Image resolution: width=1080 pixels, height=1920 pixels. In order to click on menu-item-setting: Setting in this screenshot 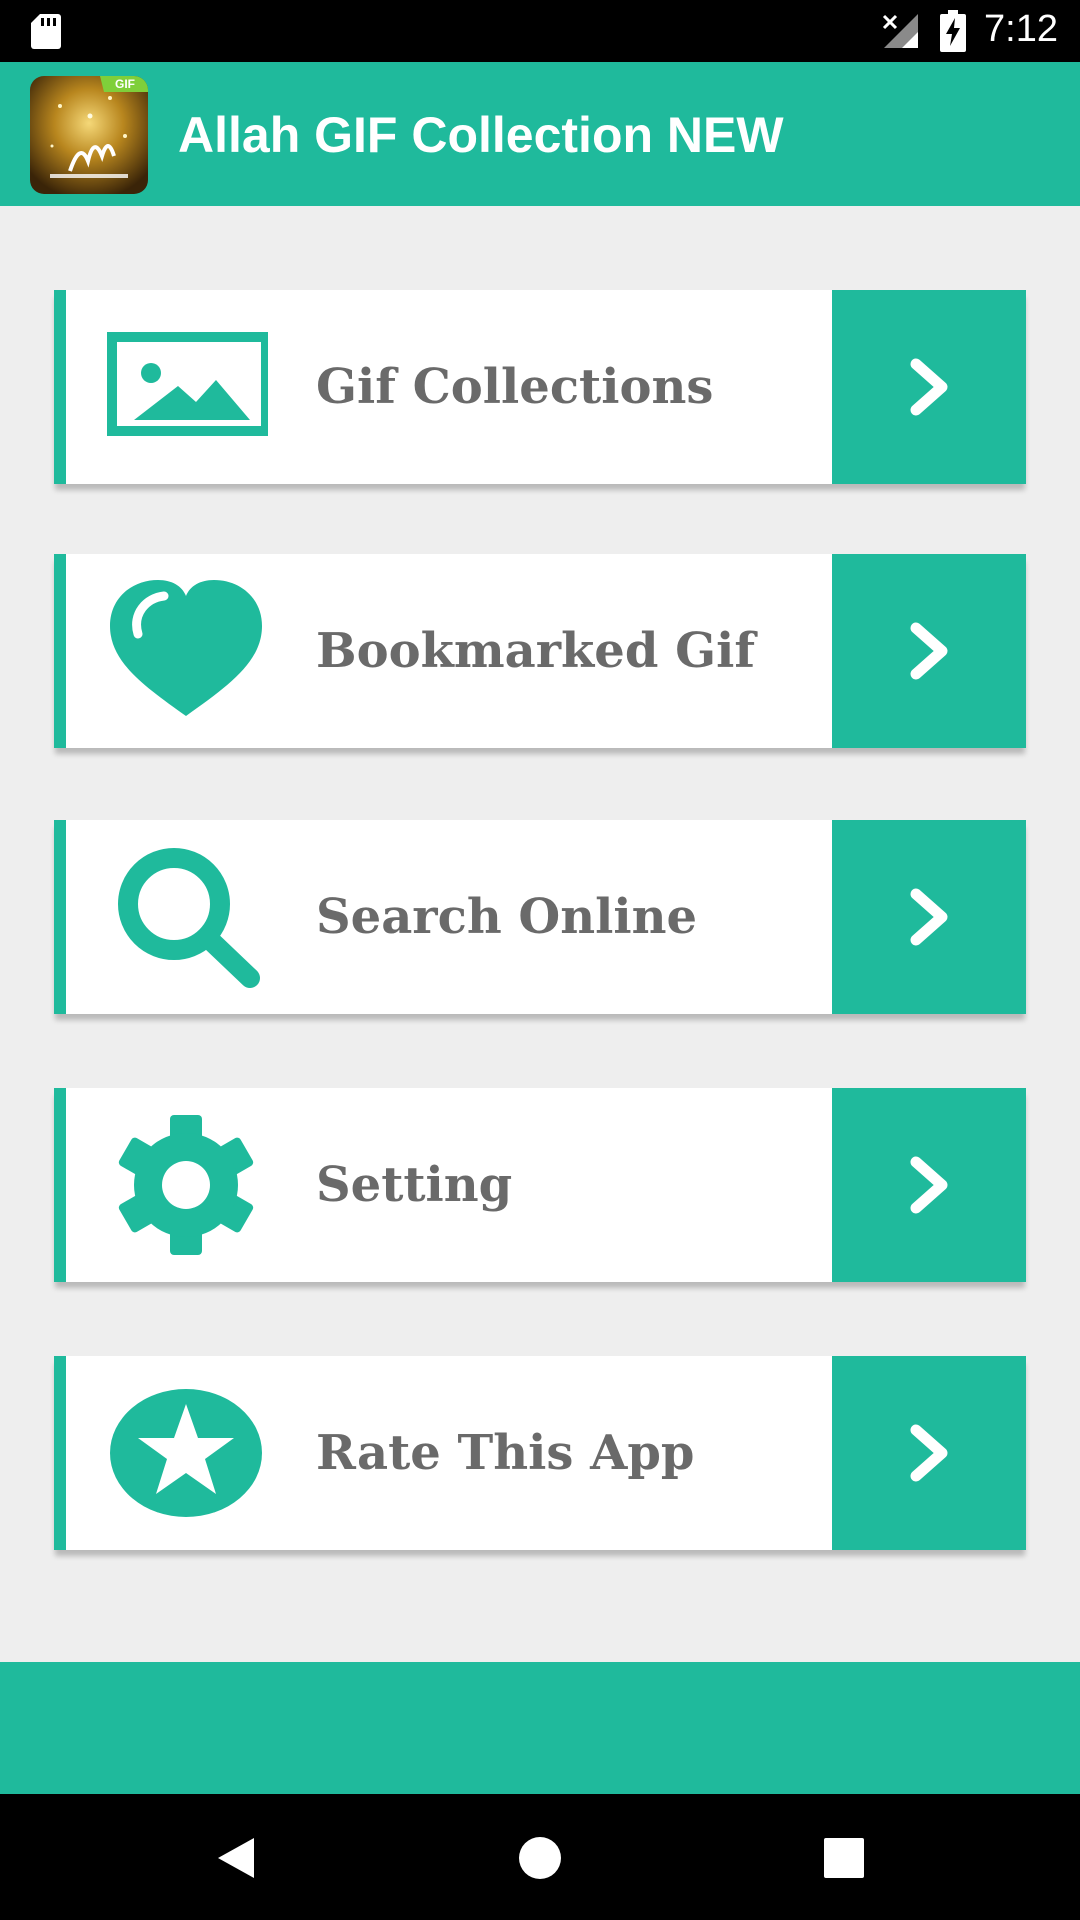, I will do `click(540, 1185)`.